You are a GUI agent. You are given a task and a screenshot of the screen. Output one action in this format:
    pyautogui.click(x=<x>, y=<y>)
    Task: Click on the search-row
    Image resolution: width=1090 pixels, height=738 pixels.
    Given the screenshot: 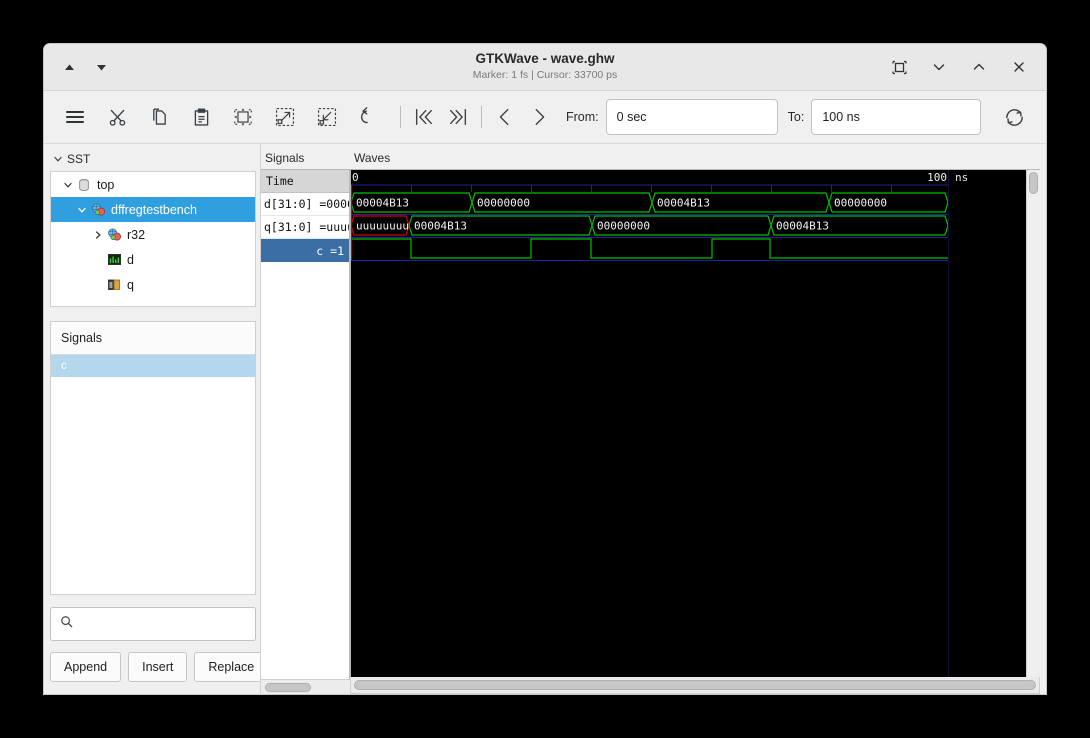 What is the action you would take?
    pyautogui.click(x=153, y=624)
    